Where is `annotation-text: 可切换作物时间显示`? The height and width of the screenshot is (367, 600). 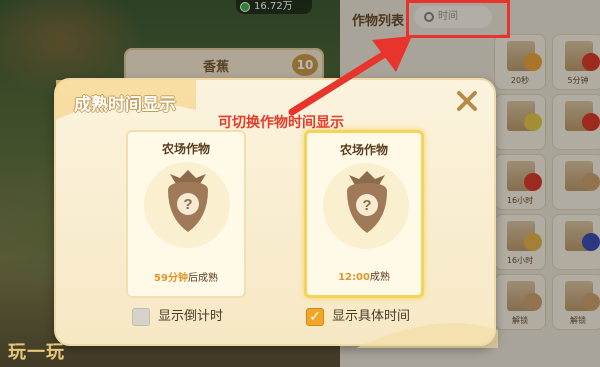 annotation-text: 可切换作物时间显示 is located at coordinates (281, 123).